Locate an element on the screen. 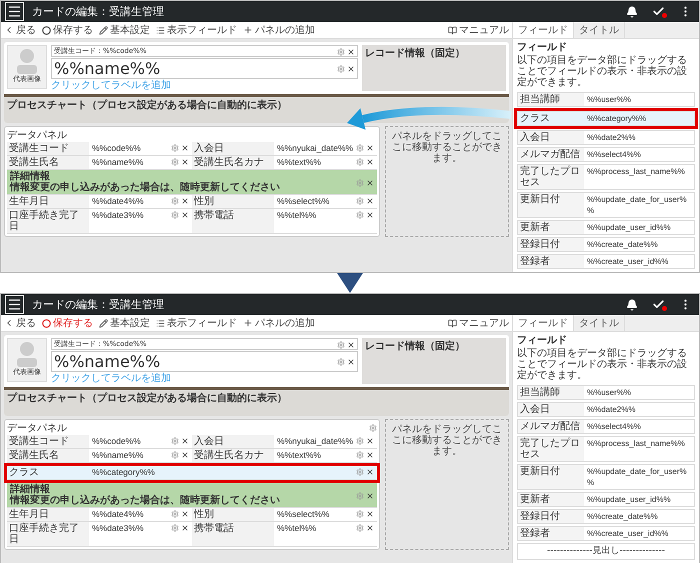 This screenshot has height=563, width=700. field-item: クラス %%category%% is located at coordinates (606, 118).